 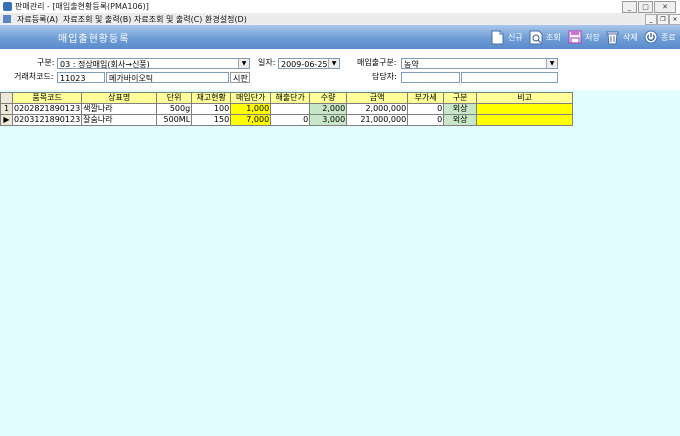 I want to click on inout-type-value: 농약, so click(x=411, y=64).